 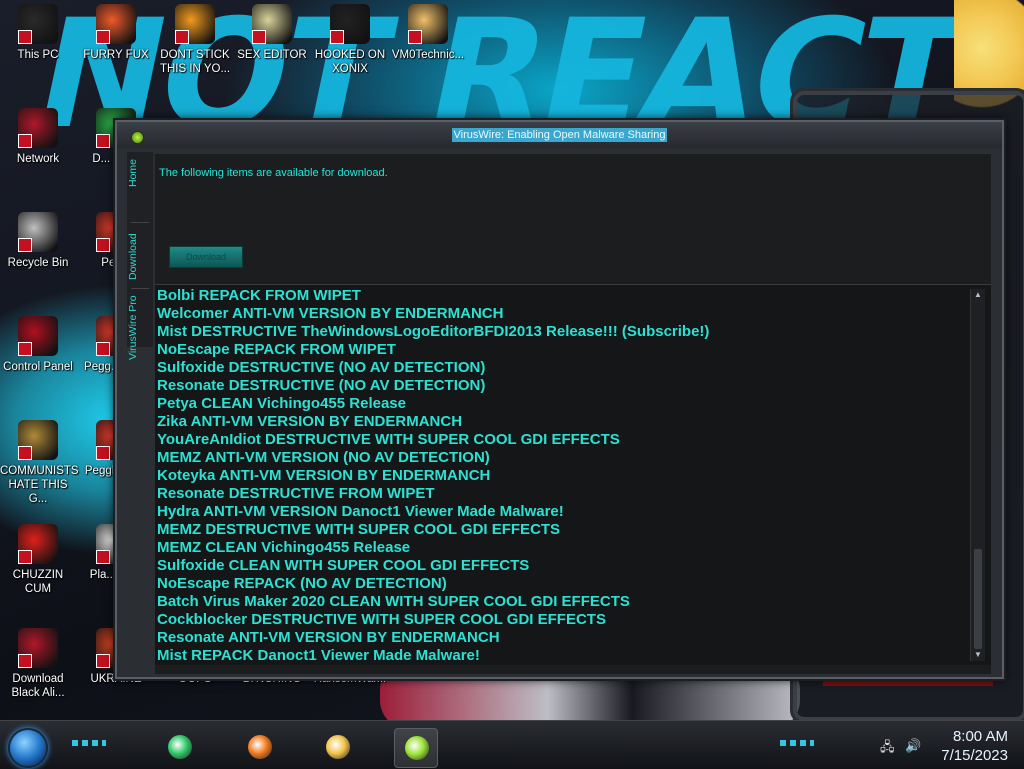 I want to click on desktop-icon: HOOKED ON XONIX, so click(x=350, y=40).